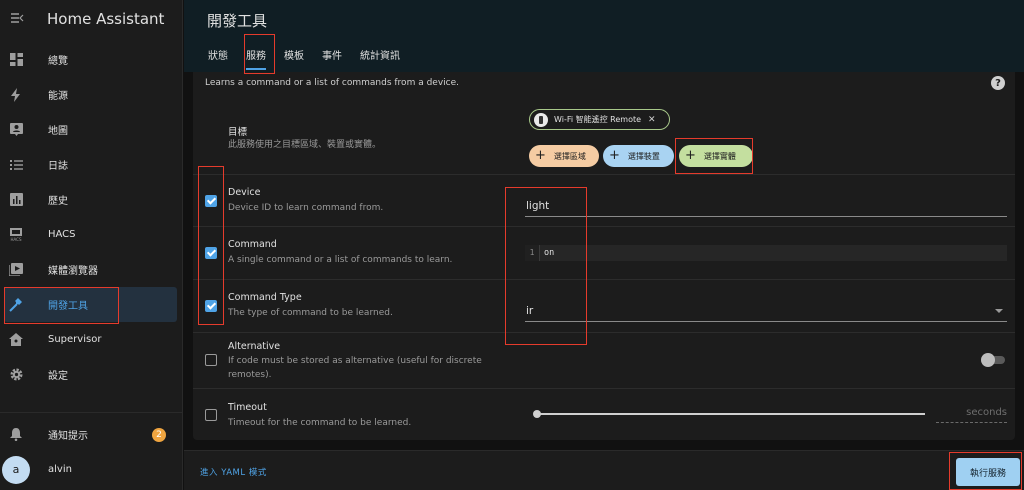 Image resolution: width=1024 pixels, height=490 pixels. What do you see at coordinates (91, 199) in the screenshot?
I see `sidebar-item-history: 歷史` at bounding box center [91, 199].